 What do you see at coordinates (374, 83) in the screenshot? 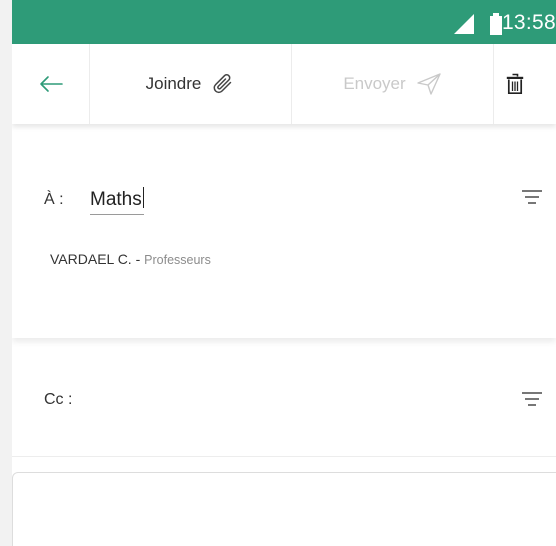
I see `send-label: Envoyer` at bounding box center [374, 83].